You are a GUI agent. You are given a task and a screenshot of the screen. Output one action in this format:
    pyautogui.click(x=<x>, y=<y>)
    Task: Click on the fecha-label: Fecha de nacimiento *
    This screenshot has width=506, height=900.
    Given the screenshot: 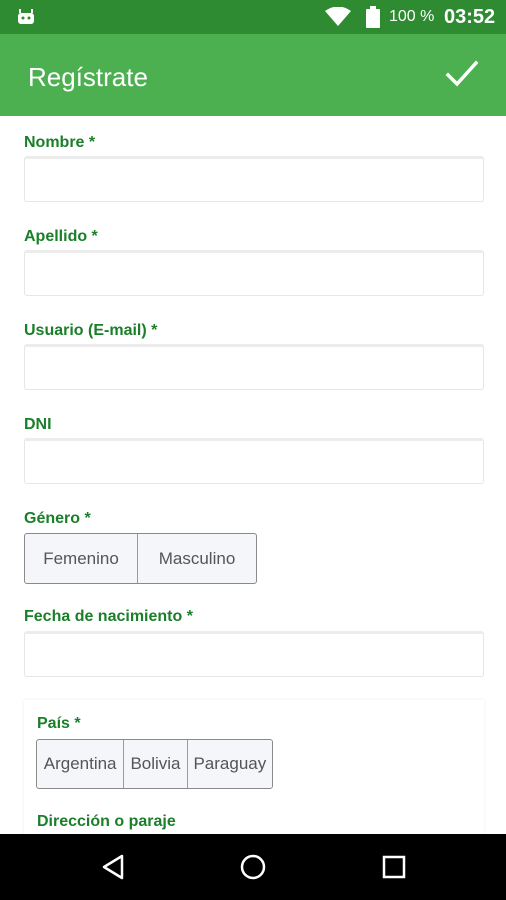 What is the action you would take?
    pyautogui.click(x=108, y=616)
    